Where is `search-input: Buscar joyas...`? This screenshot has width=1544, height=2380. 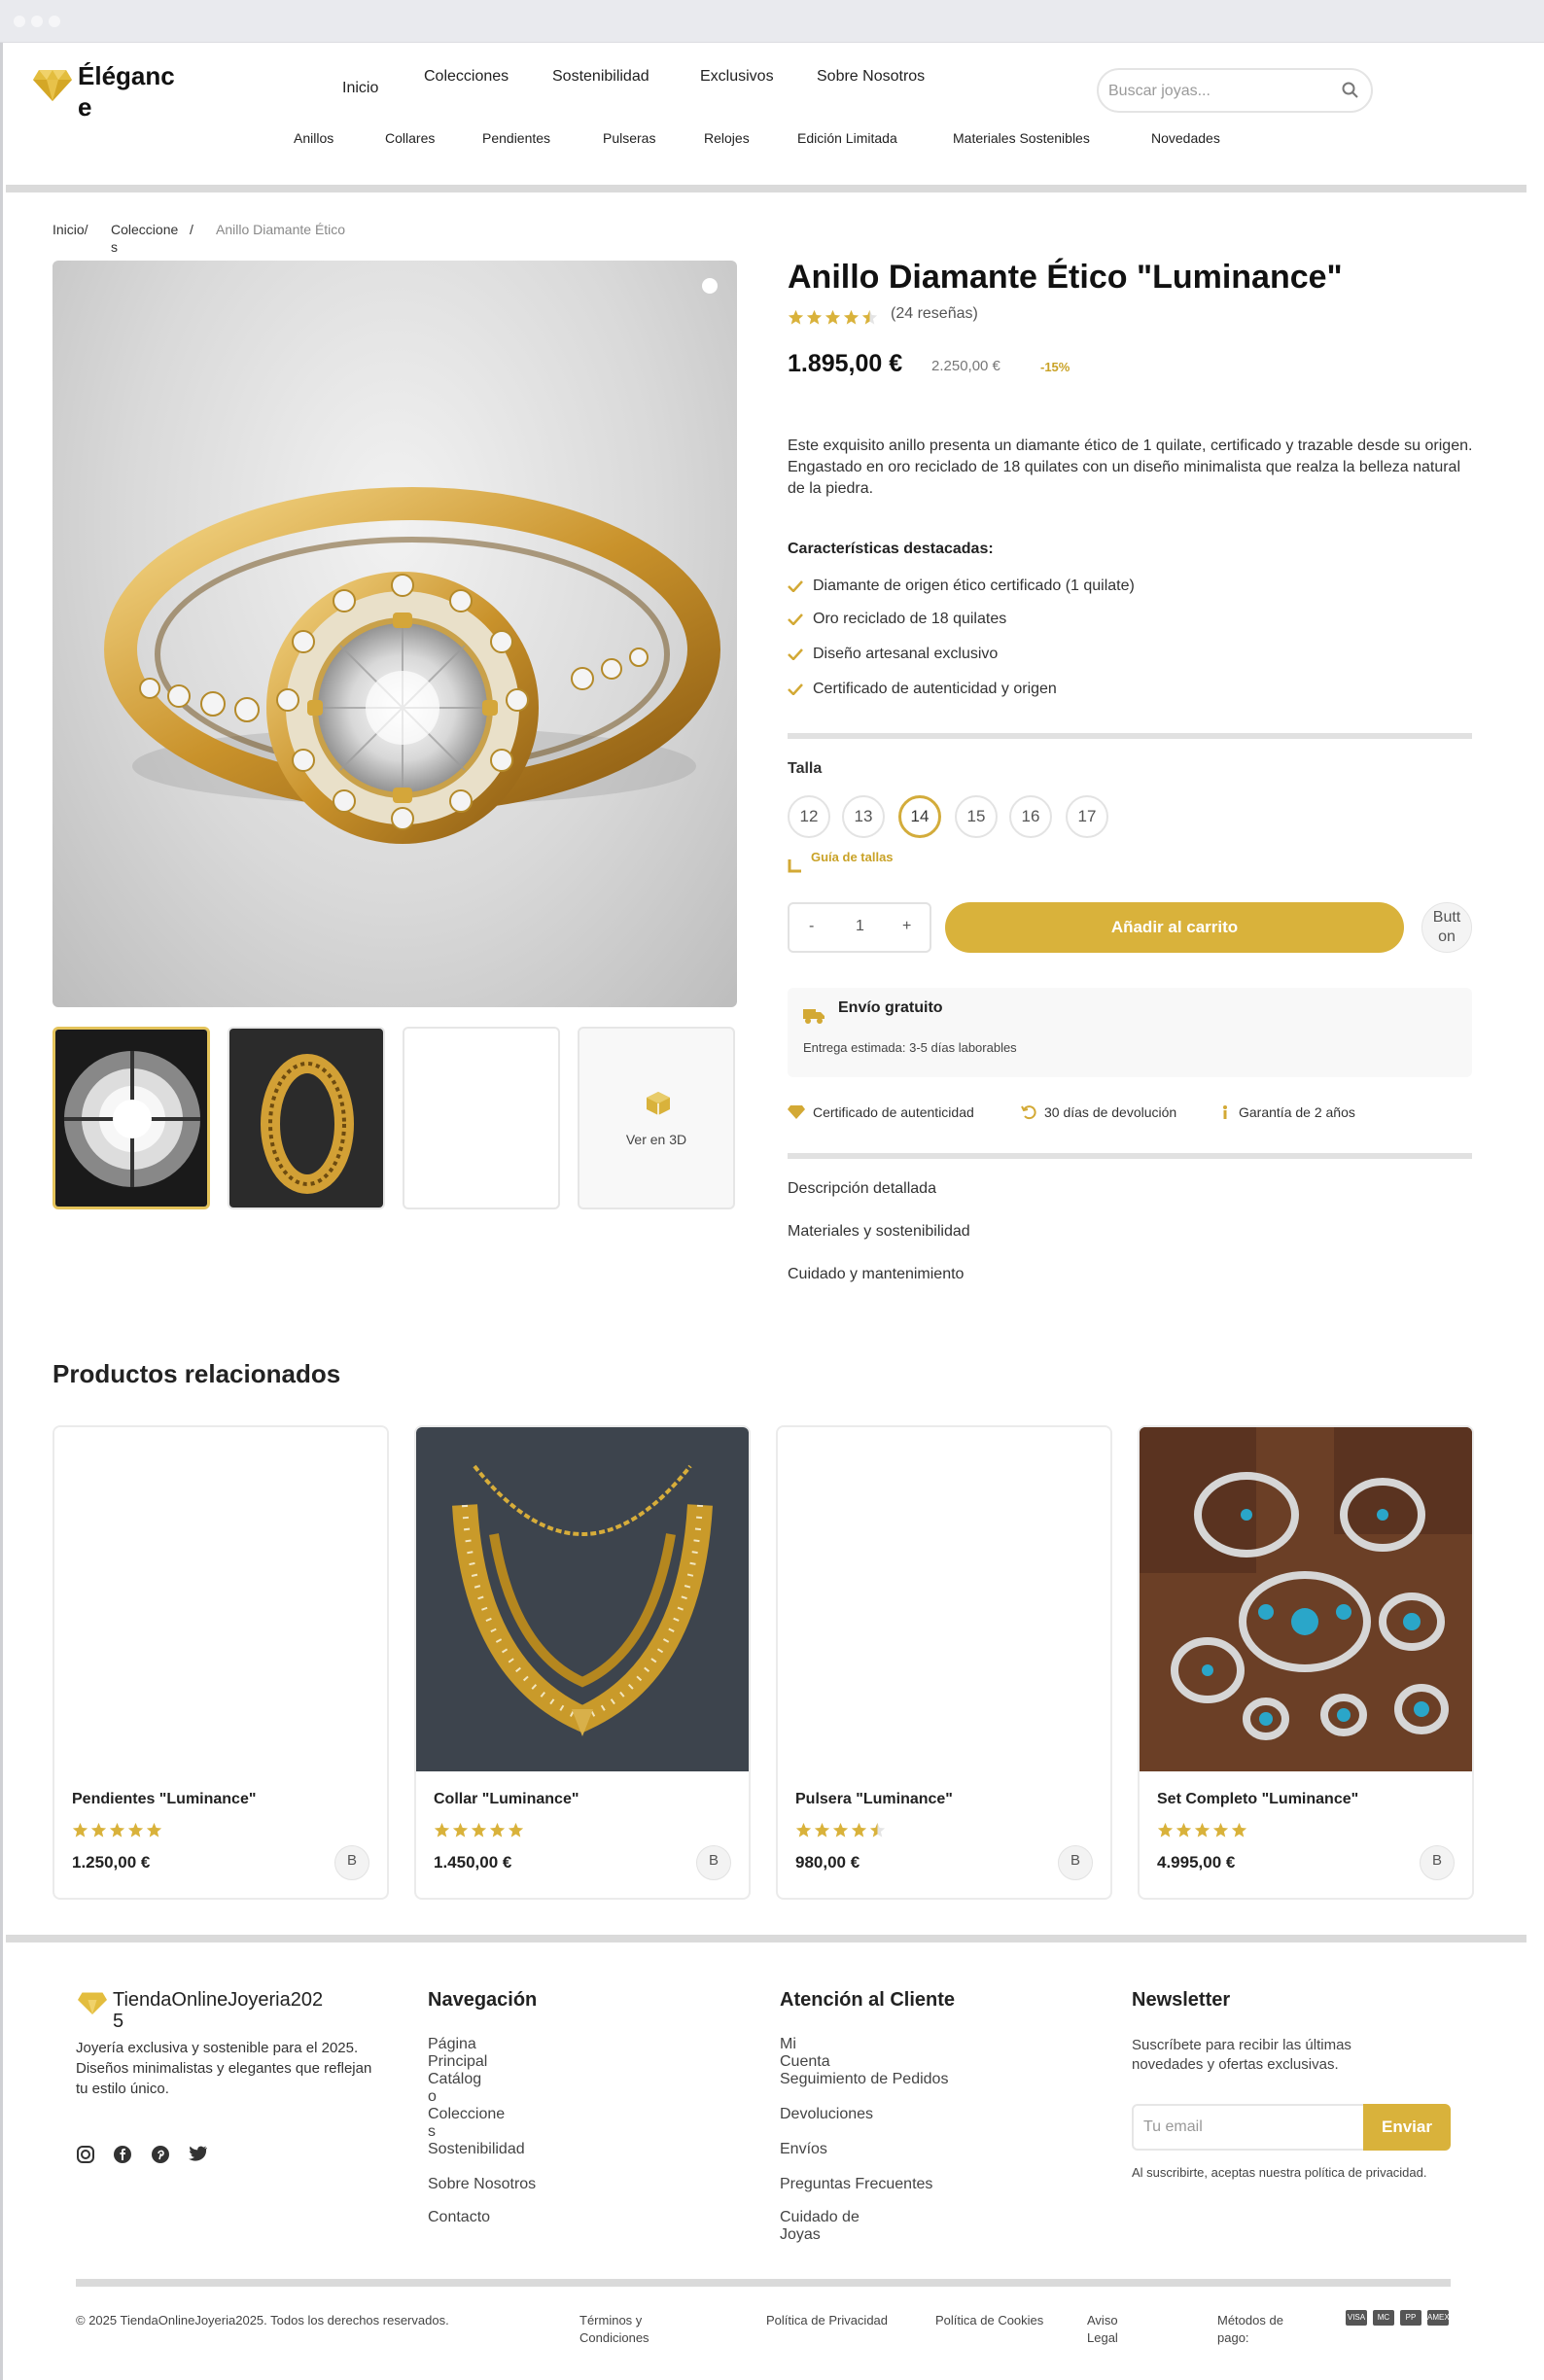
search-input: Buscar joyas... is located at coordinates (1160, 91).